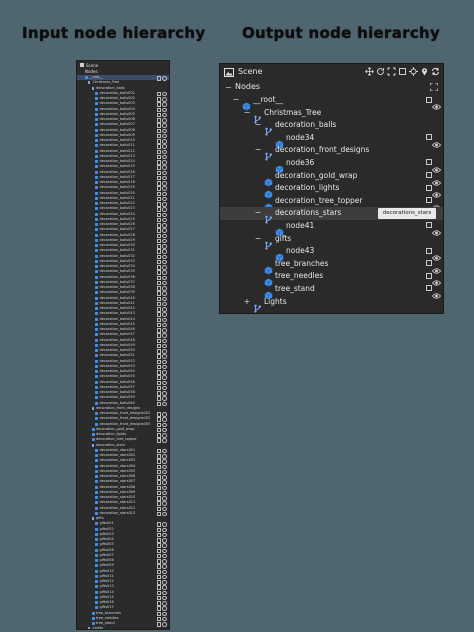 This screenshot has height=632, width=474. I want to click on tree-row: decoration_lights, so click(331, 190).